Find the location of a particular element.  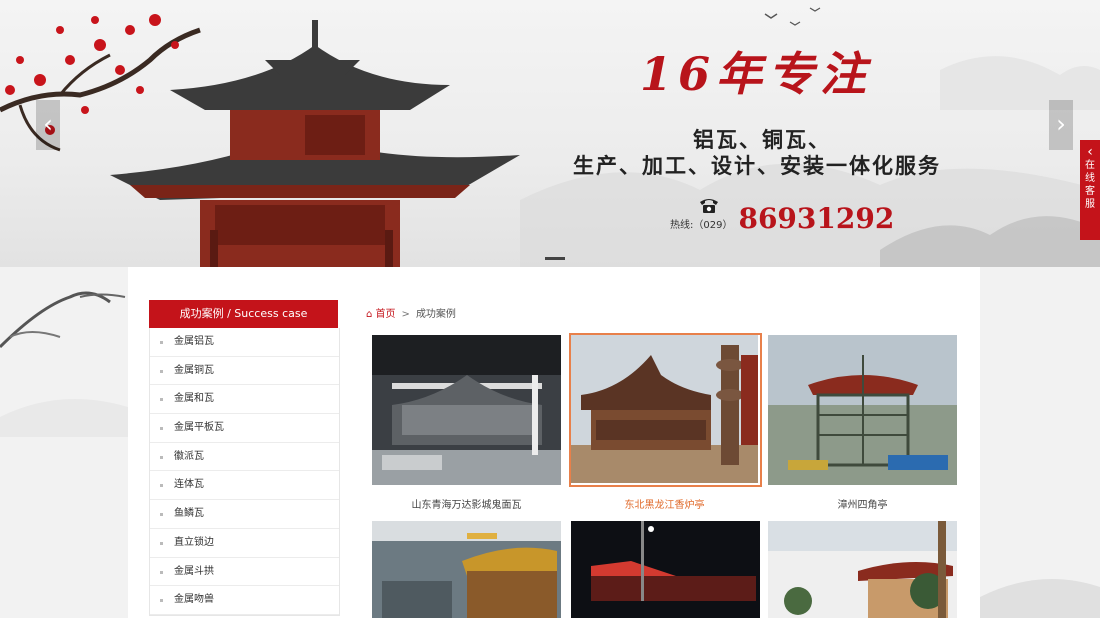

sidebar-item-fish-scale-tile: 鱼鳞瓦 is located at coordinates (244, 514).